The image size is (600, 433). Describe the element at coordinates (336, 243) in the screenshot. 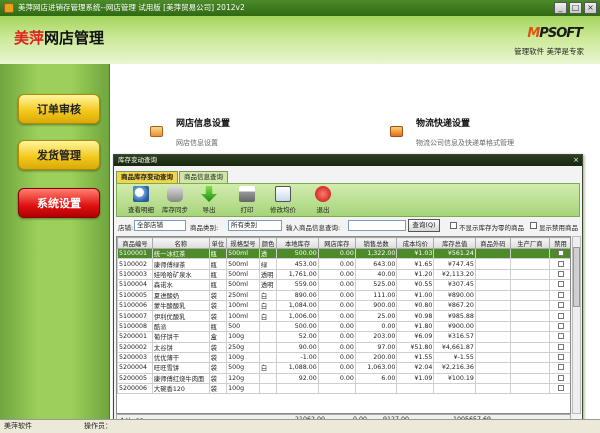

I see `column-header: 网店库存` at that location.